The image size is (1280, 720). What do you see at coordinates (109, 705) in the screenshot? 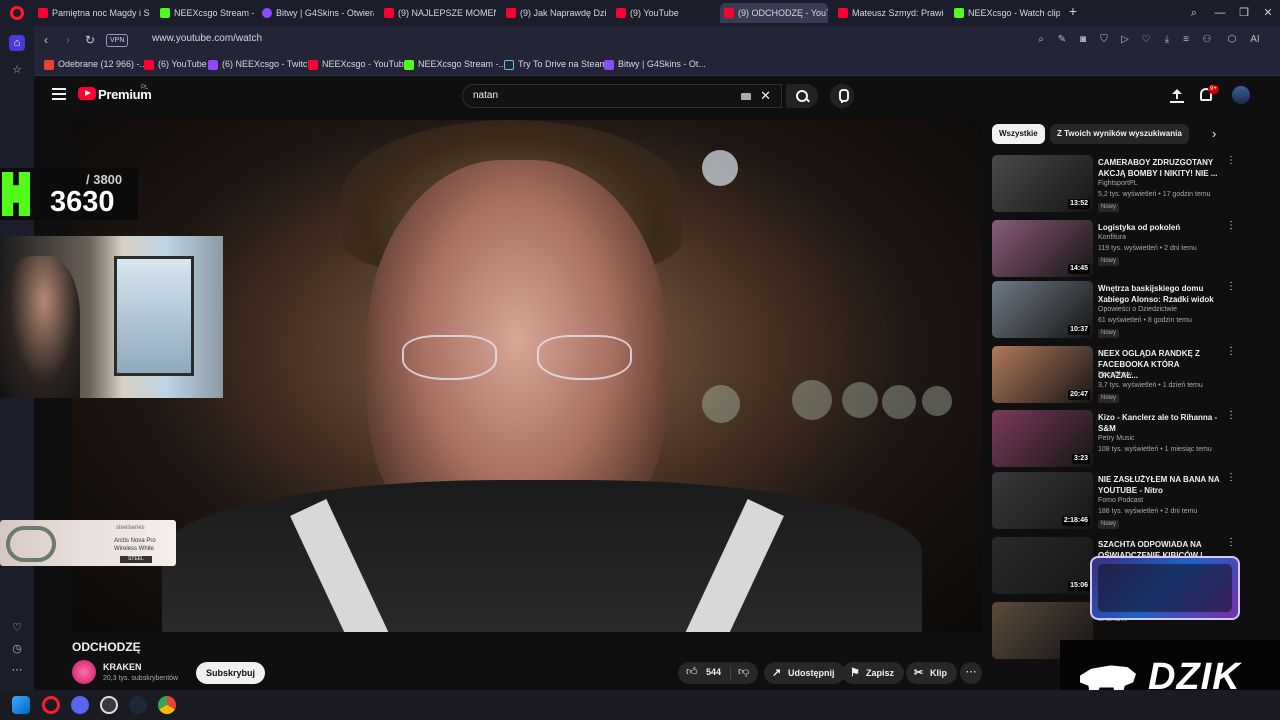
I see `obs-icon` at bounding box center [109, 705].